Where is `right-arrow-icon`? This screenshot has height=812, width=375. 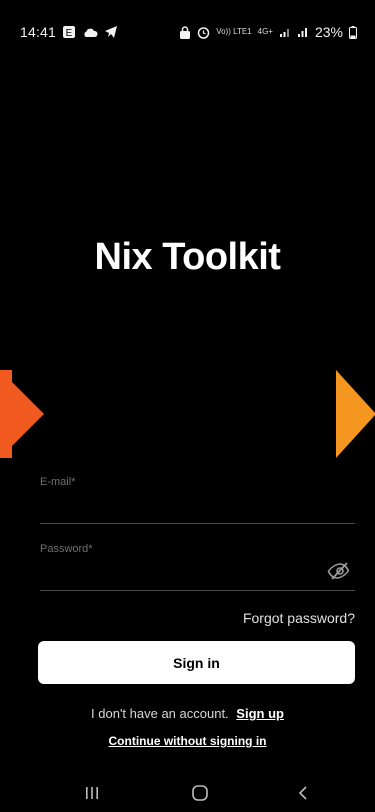
right-arrow-icon is located at coordinates (355, 414).